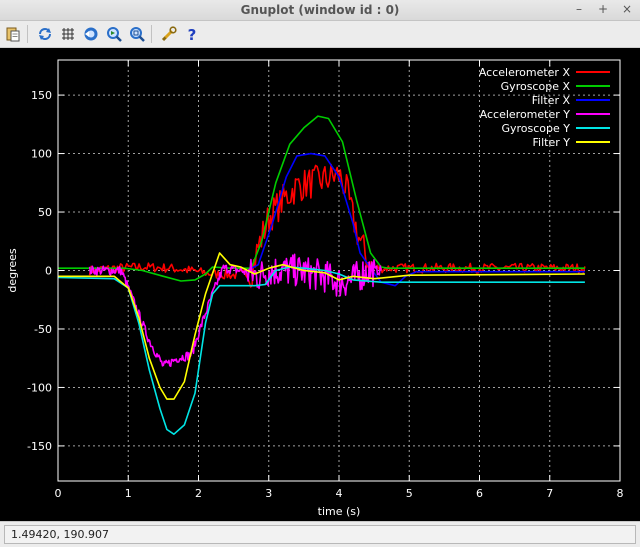 The width and height of the screenshot is (640, 547). Describe the element at coordinates (128, 493) in the screenshot. I see `x-tick-label: 1` at that location.